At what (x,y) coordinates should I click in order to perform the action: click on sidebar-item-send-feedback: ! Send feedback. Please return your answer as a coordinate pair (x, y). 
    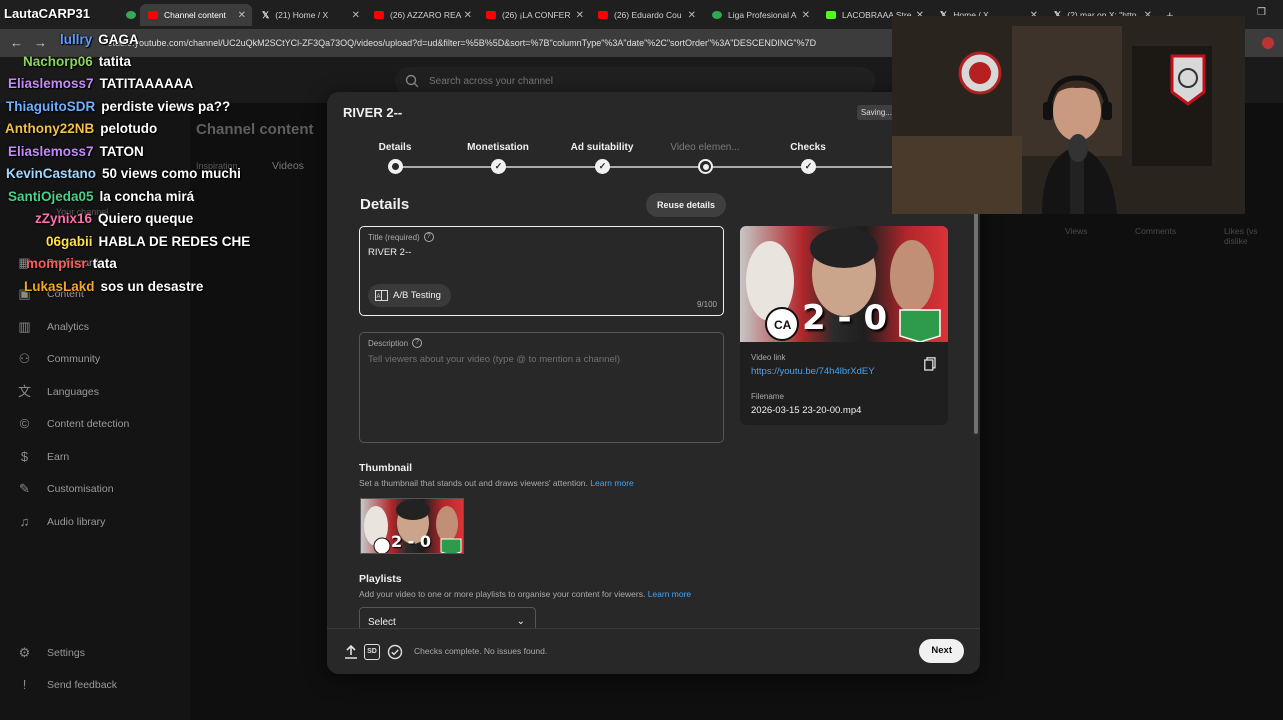
    Looking at the image, I should click on (66, 684).